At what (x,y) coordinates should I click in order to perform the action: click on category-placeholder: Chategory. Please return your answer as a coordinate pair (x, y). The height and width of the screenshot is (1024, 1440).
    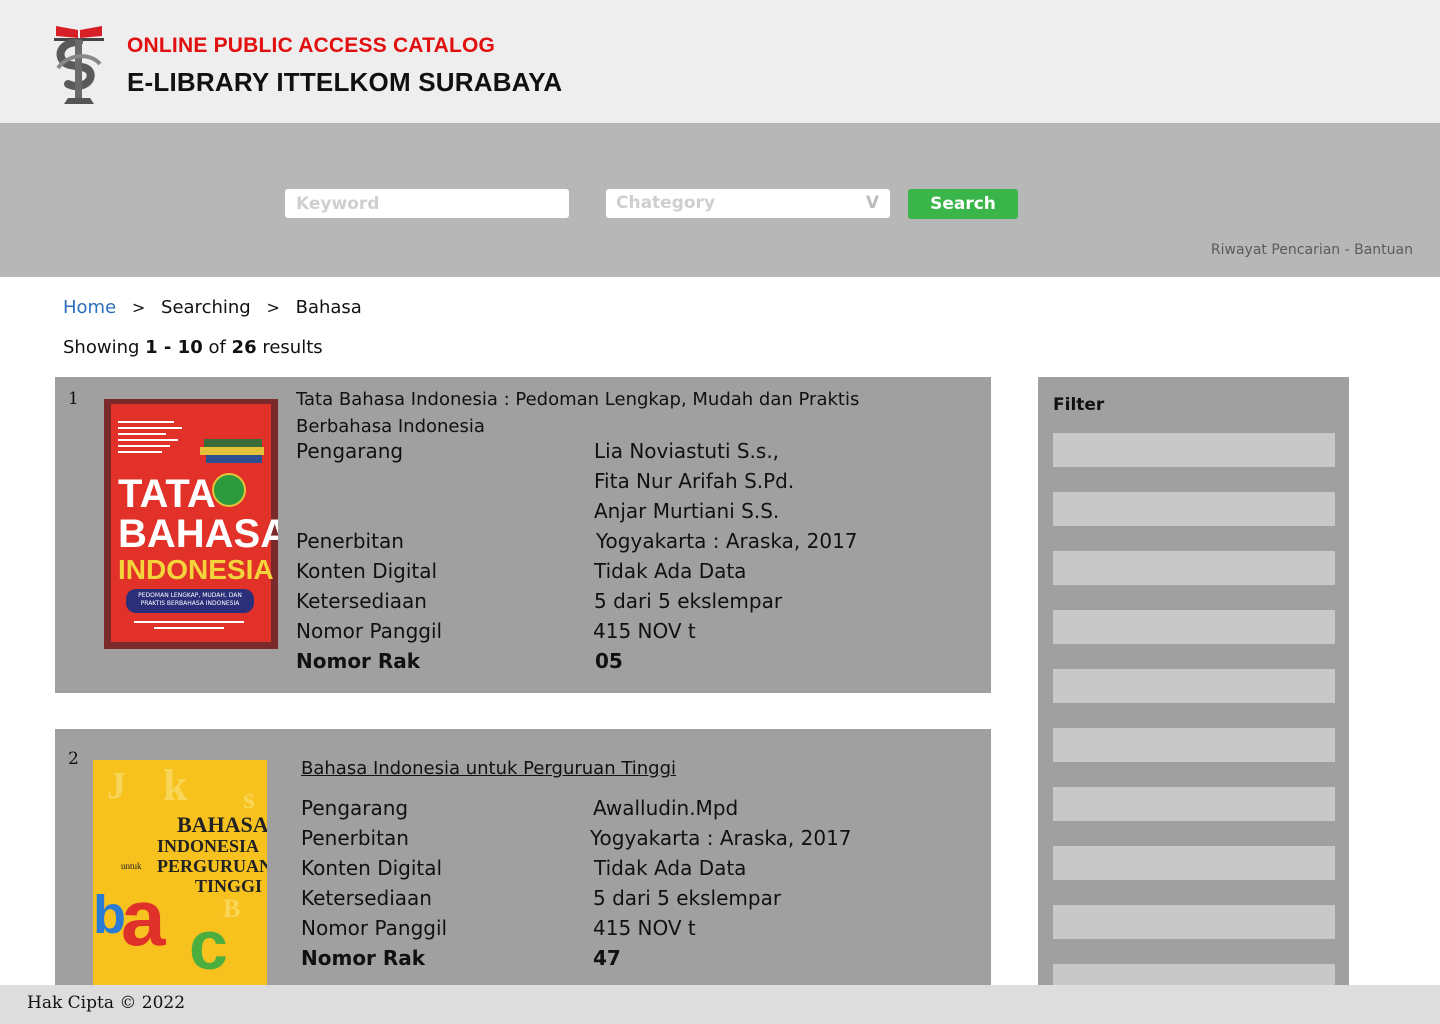
    Looking at the image, I should click on (666, 203).